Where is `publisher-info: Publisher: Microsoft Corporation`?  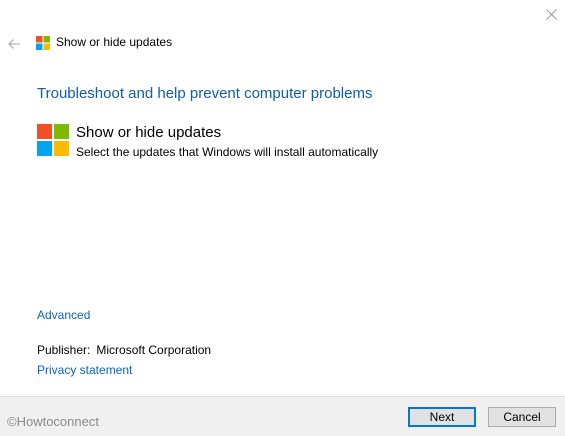 publisher-info: Publisher: Microsoft Corporation is located at coordinates (124, 350).